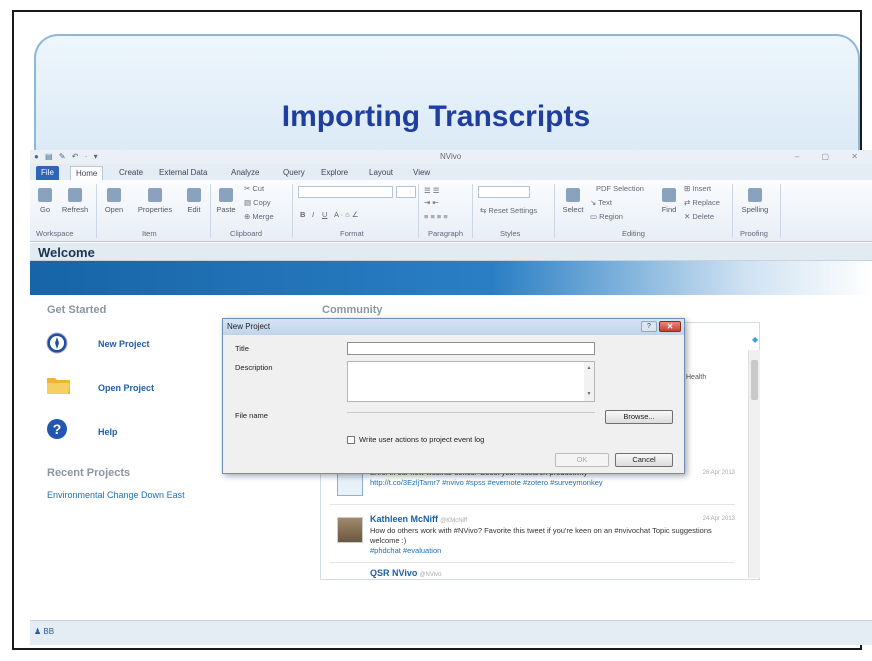  What do you see at coordinates (431, 202) in the screenshot?
I see `indent-icon: ⇥ ⇤` at bounding box center [431, 202].